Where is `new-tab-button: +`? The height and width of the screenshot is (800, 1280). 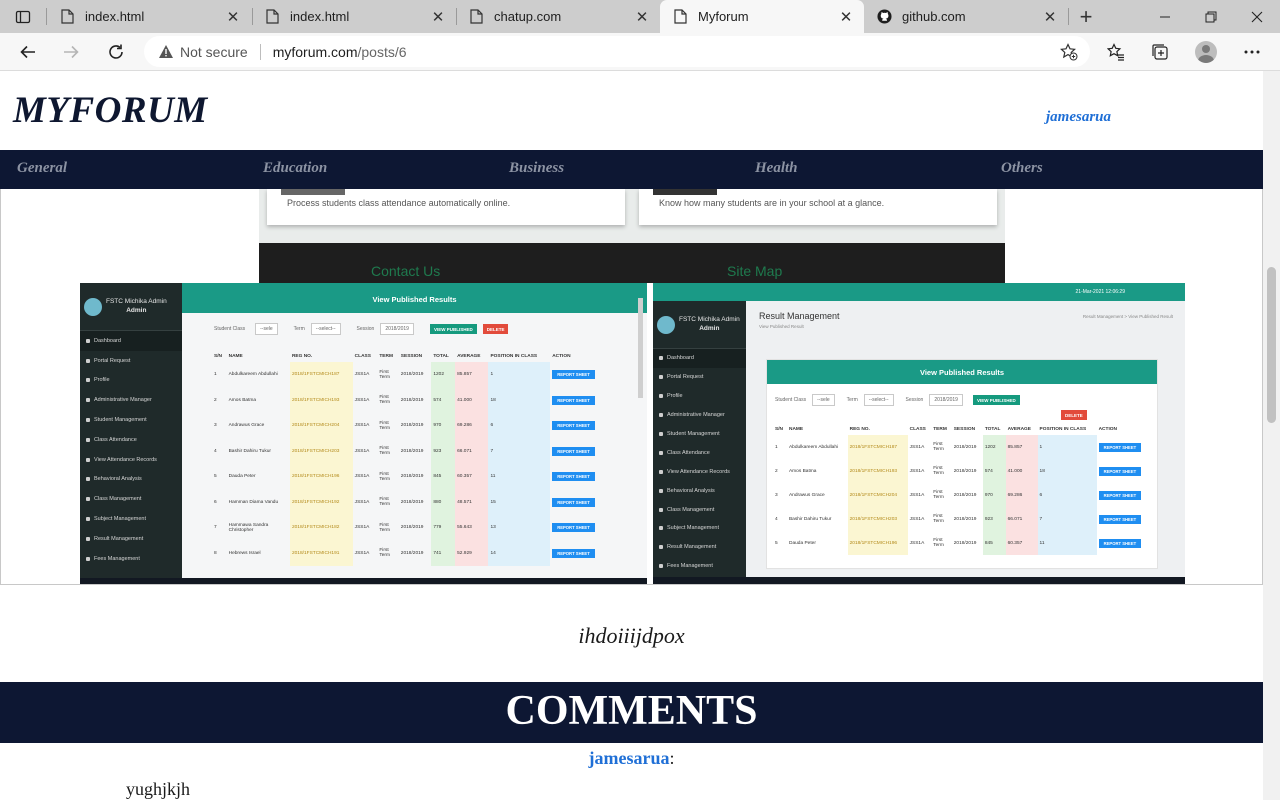 new-tab-button: + is located at coordinates (1086, 16).